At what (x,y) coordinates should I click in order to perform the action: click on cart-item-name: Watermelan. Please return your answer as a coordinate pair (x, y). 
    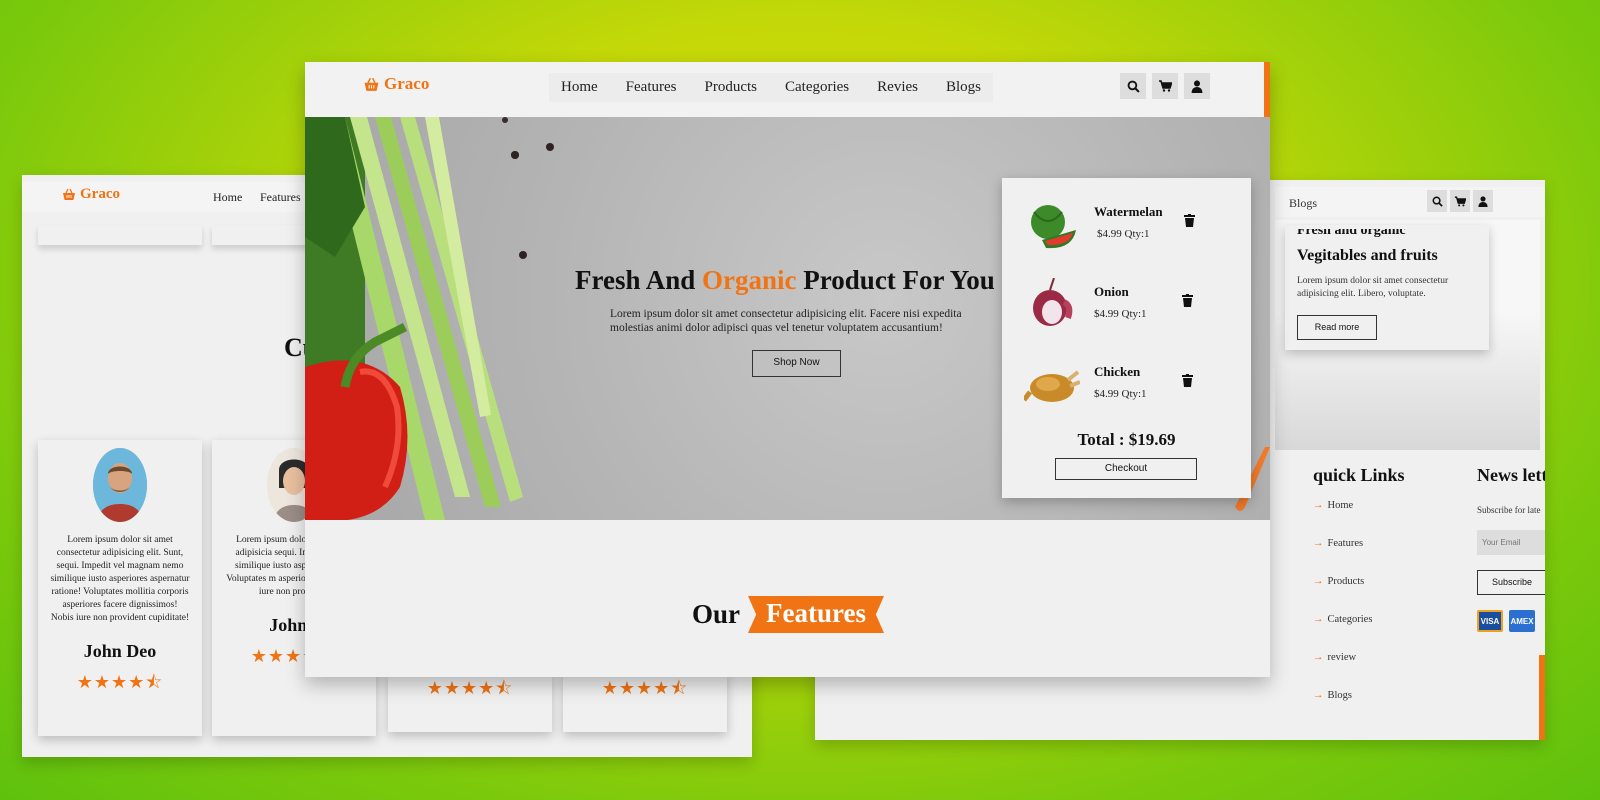
    Looking at the image, I should click on (1128, 211).